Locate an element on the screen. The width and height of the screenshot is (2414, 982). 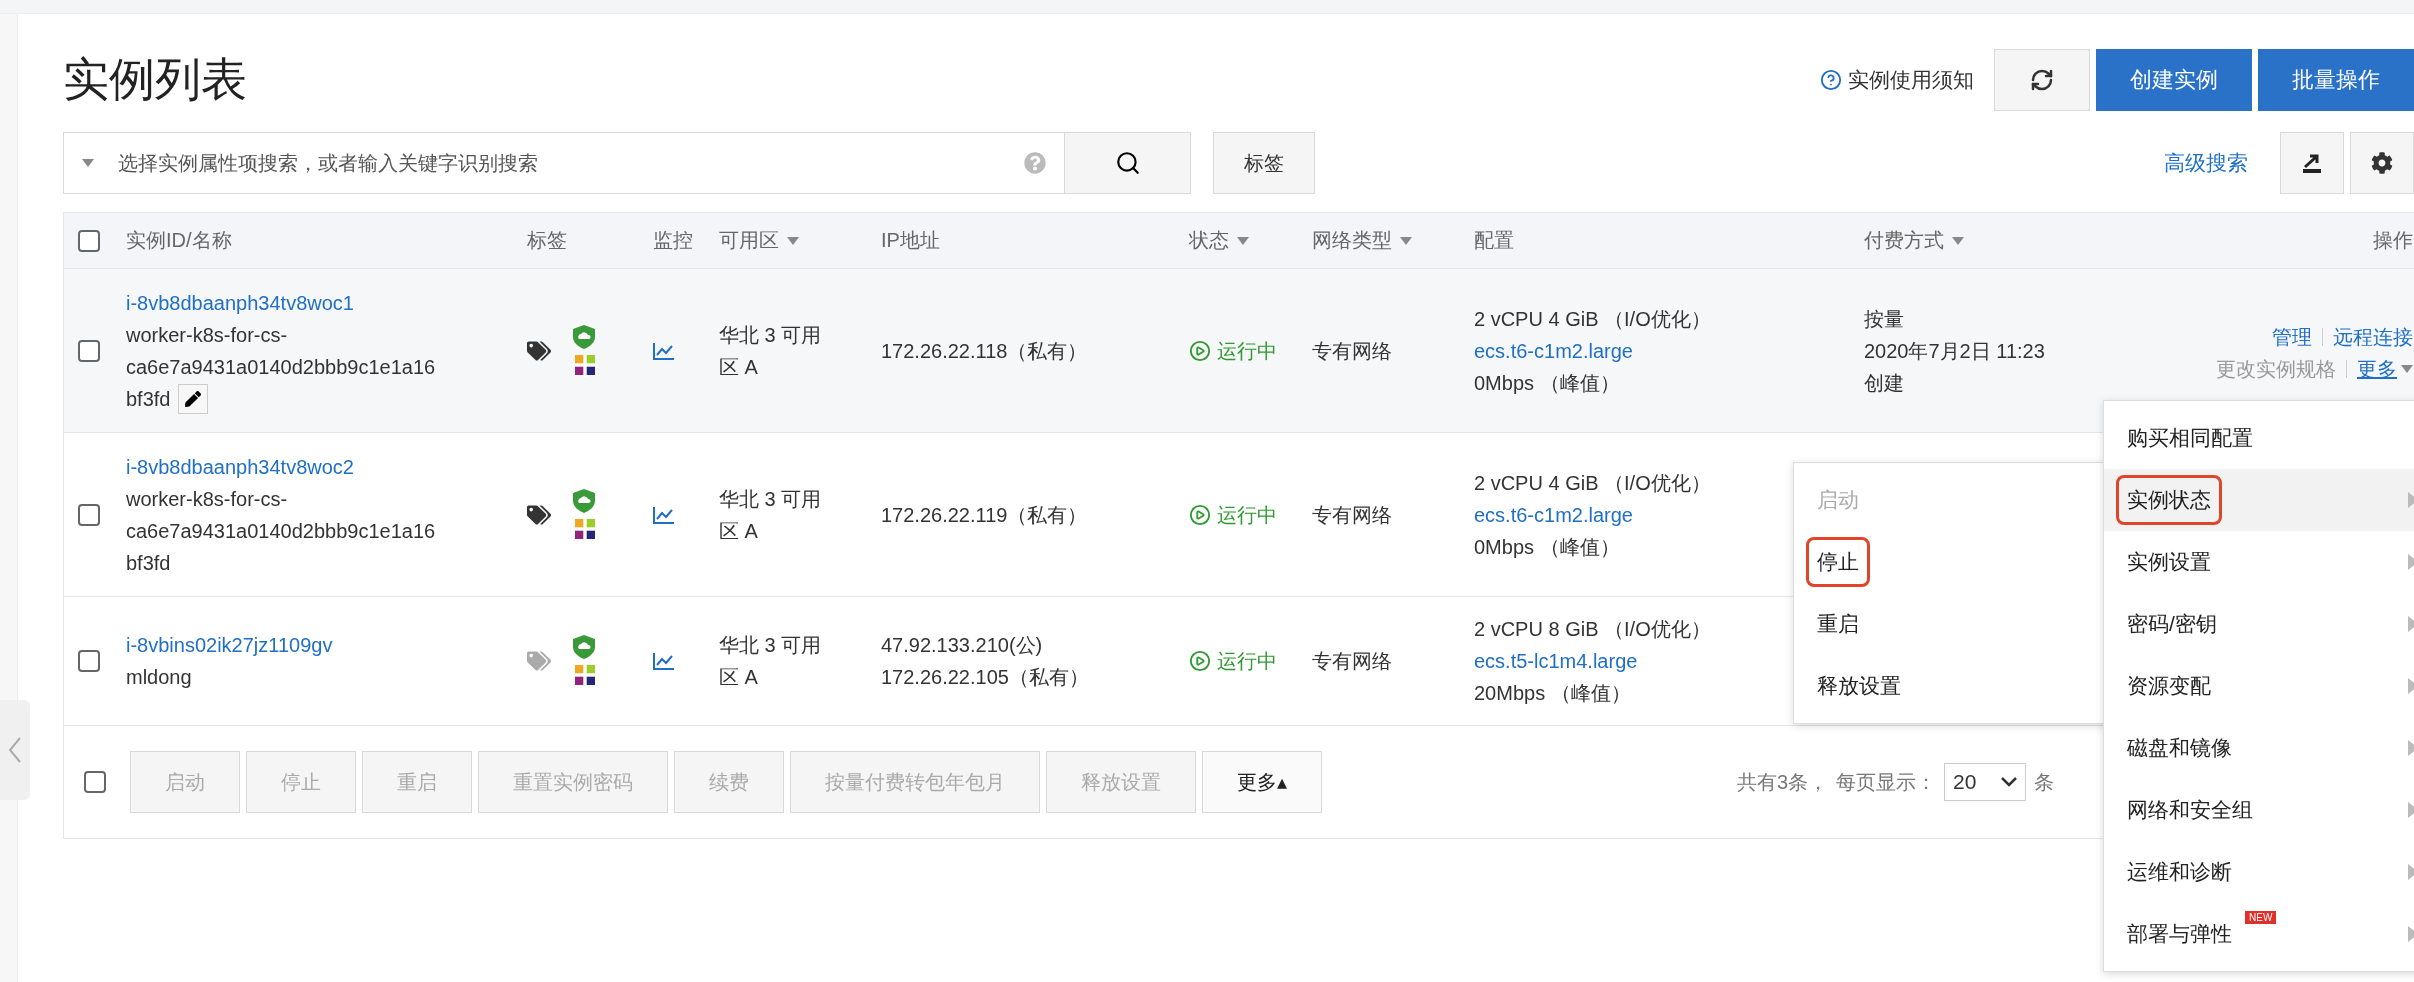
batch-button: 更多▴ is located at coordinates (1262, 782).